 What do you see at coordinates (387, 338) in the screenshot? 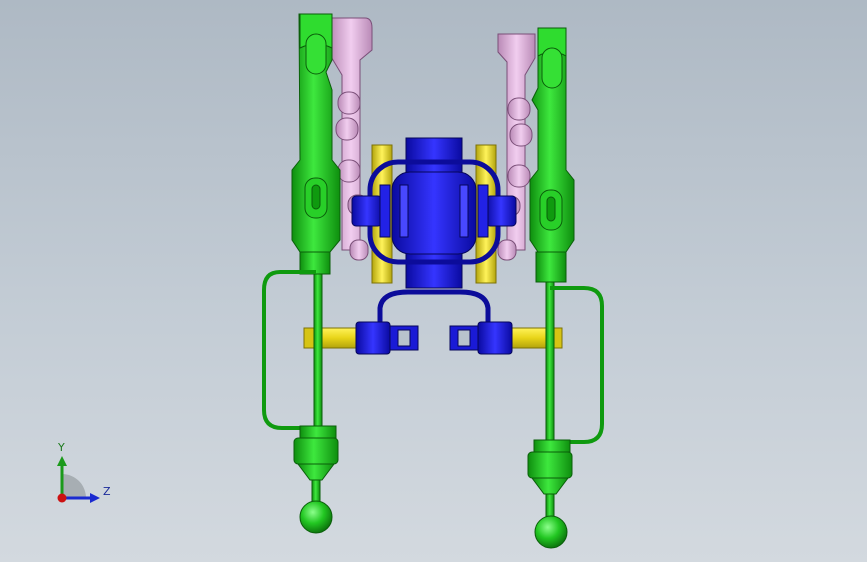
I see `blue-clevis-left` at bounding box center [387, 338].